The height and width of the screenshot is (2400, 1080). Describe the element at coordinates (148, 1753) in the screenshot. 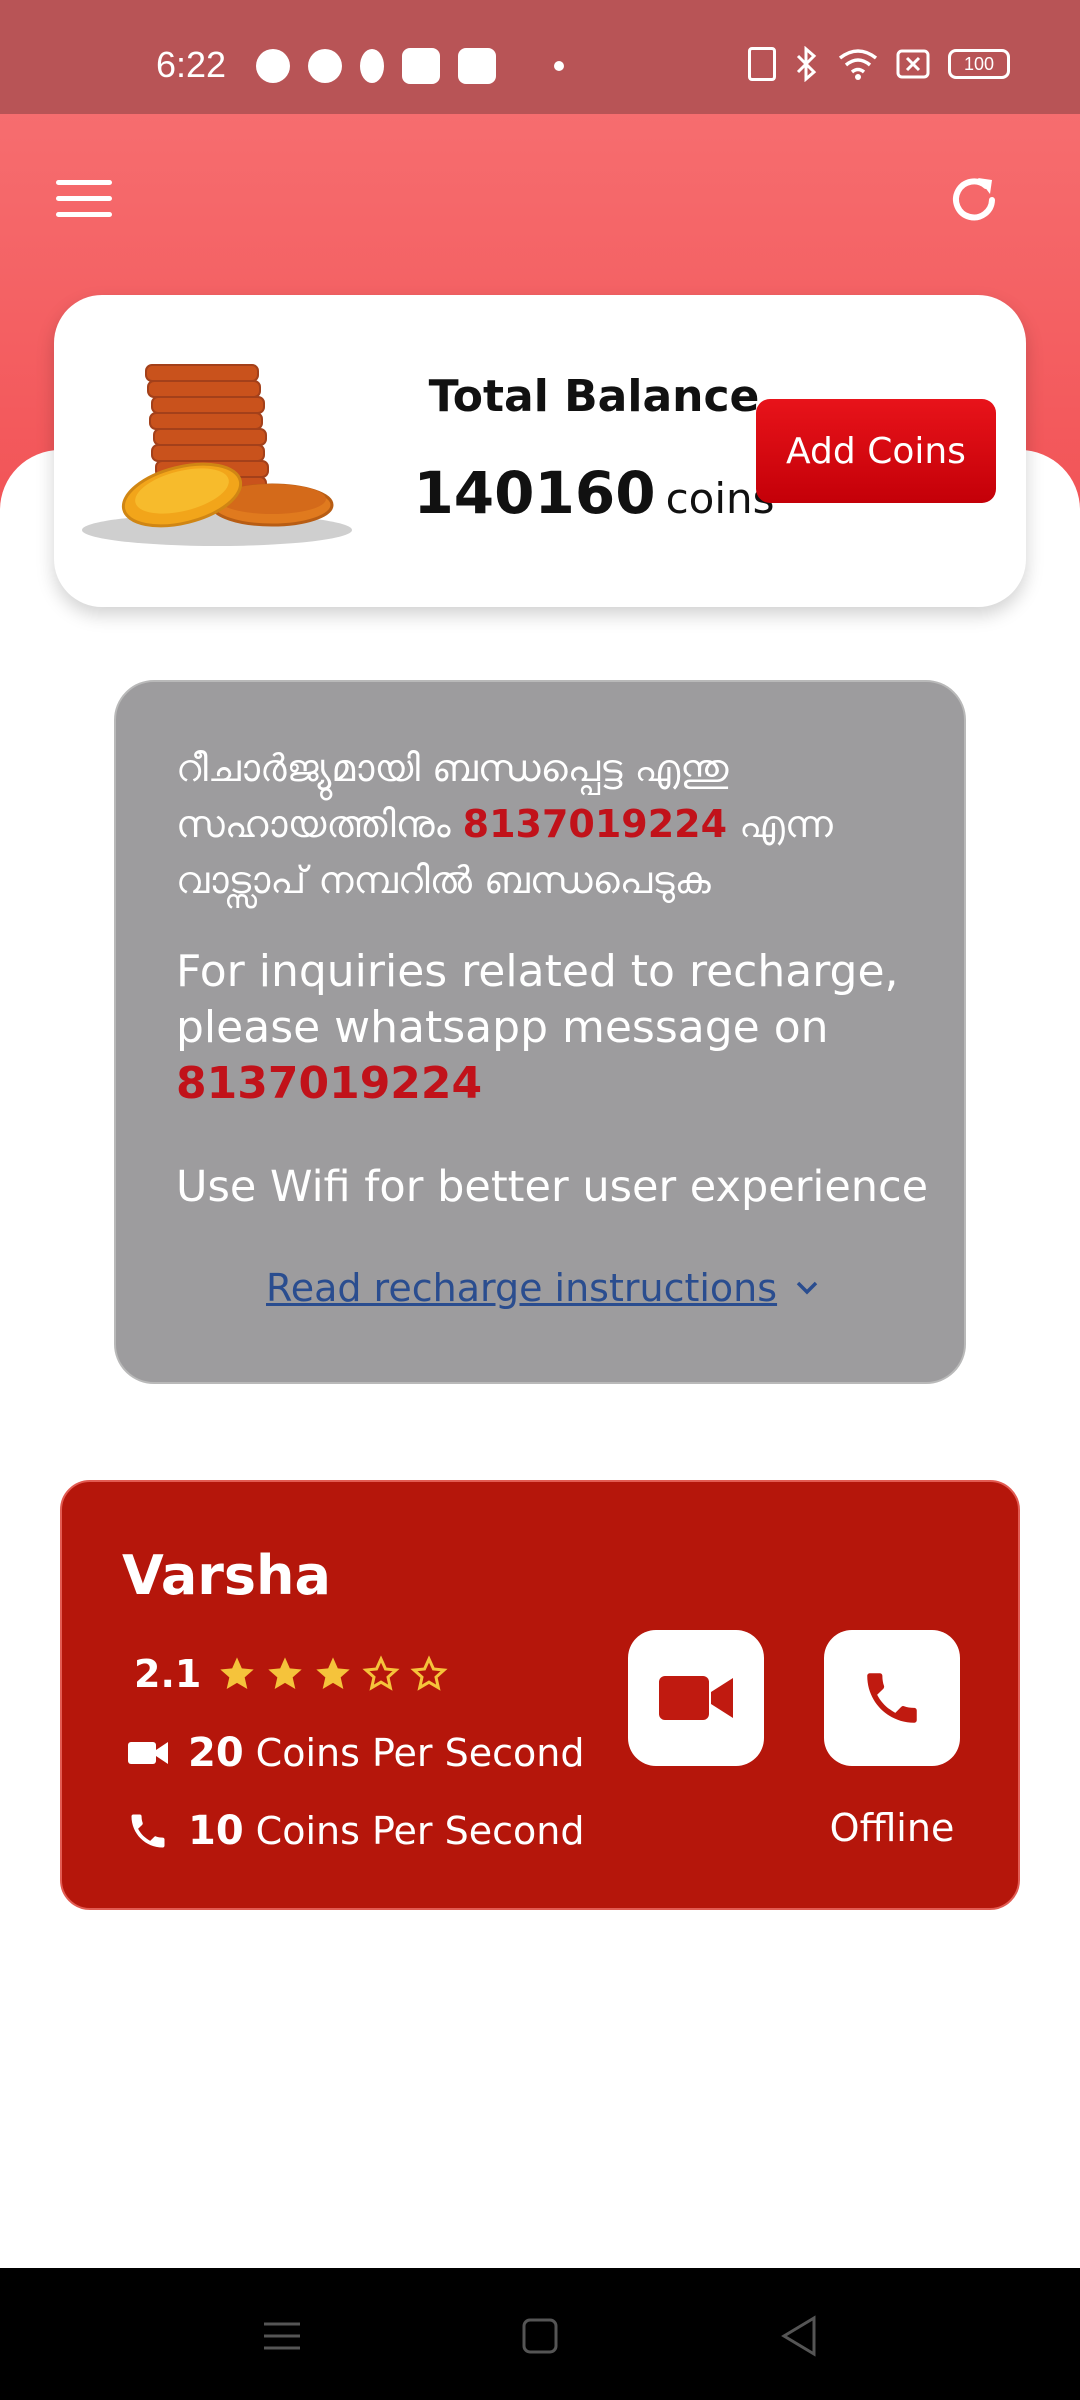

I see `video-icon` at that location.